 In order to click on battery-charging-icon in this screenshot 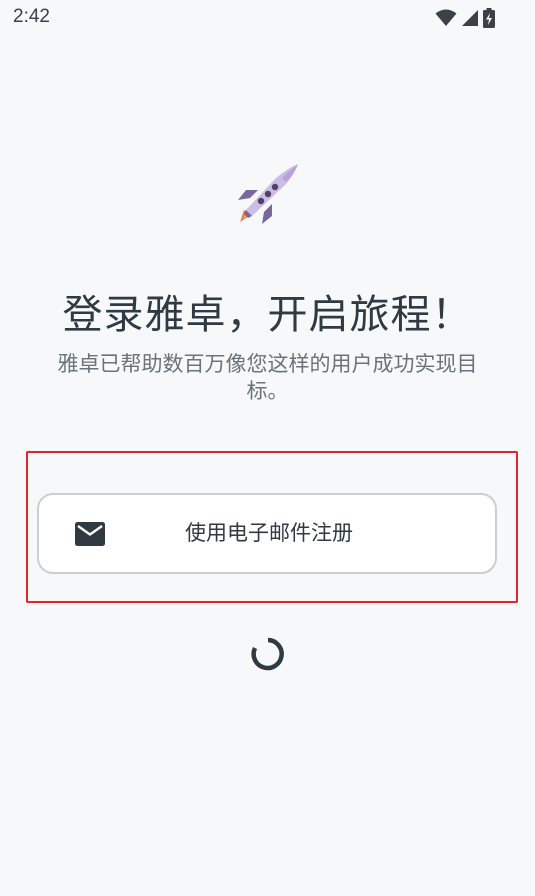, I will do `click(489, 18)`.